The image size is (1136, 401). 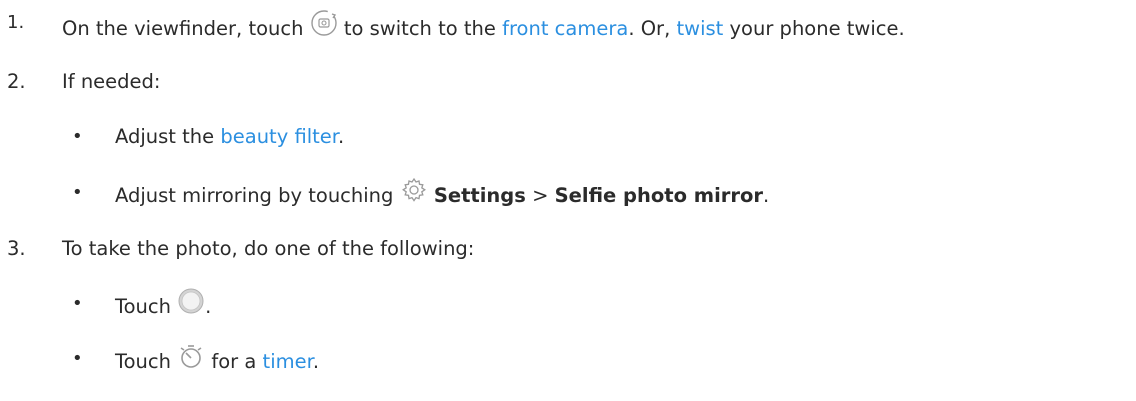 I want to click on step-number: 2., so click(x=16, y=81).